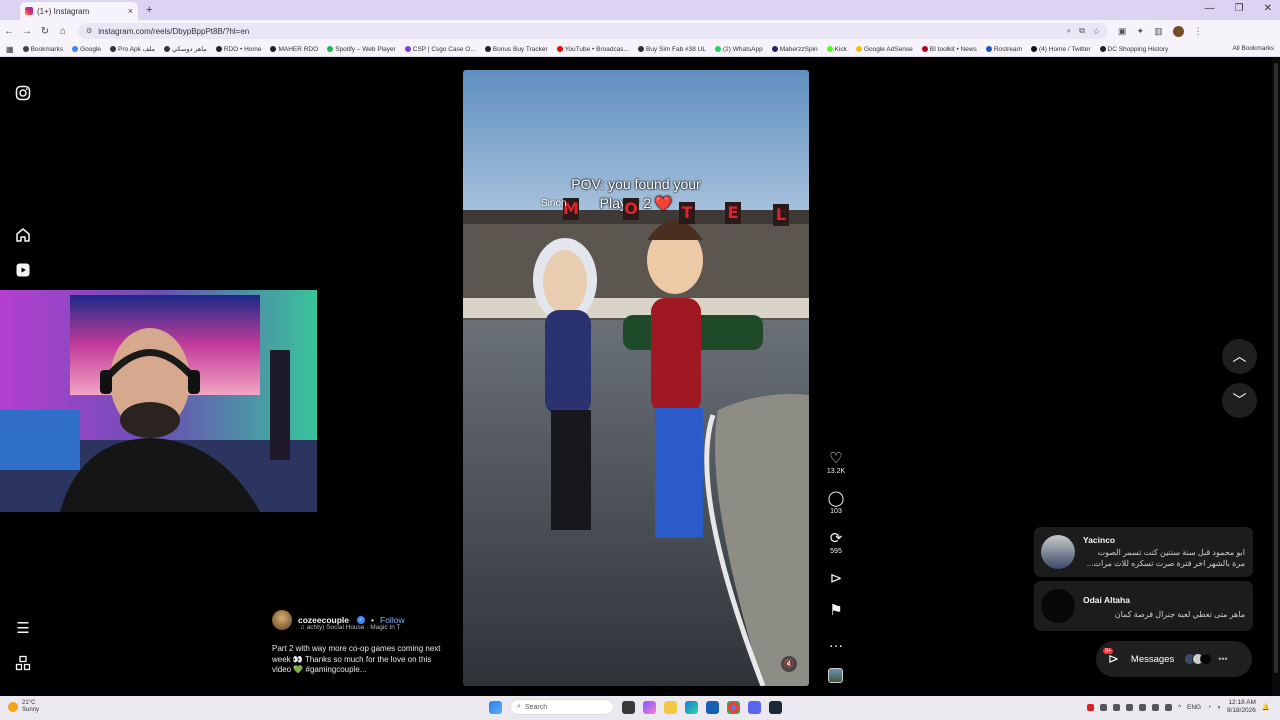  I want to click on window-controls: — ❐ ✕, so click(1238, 8).